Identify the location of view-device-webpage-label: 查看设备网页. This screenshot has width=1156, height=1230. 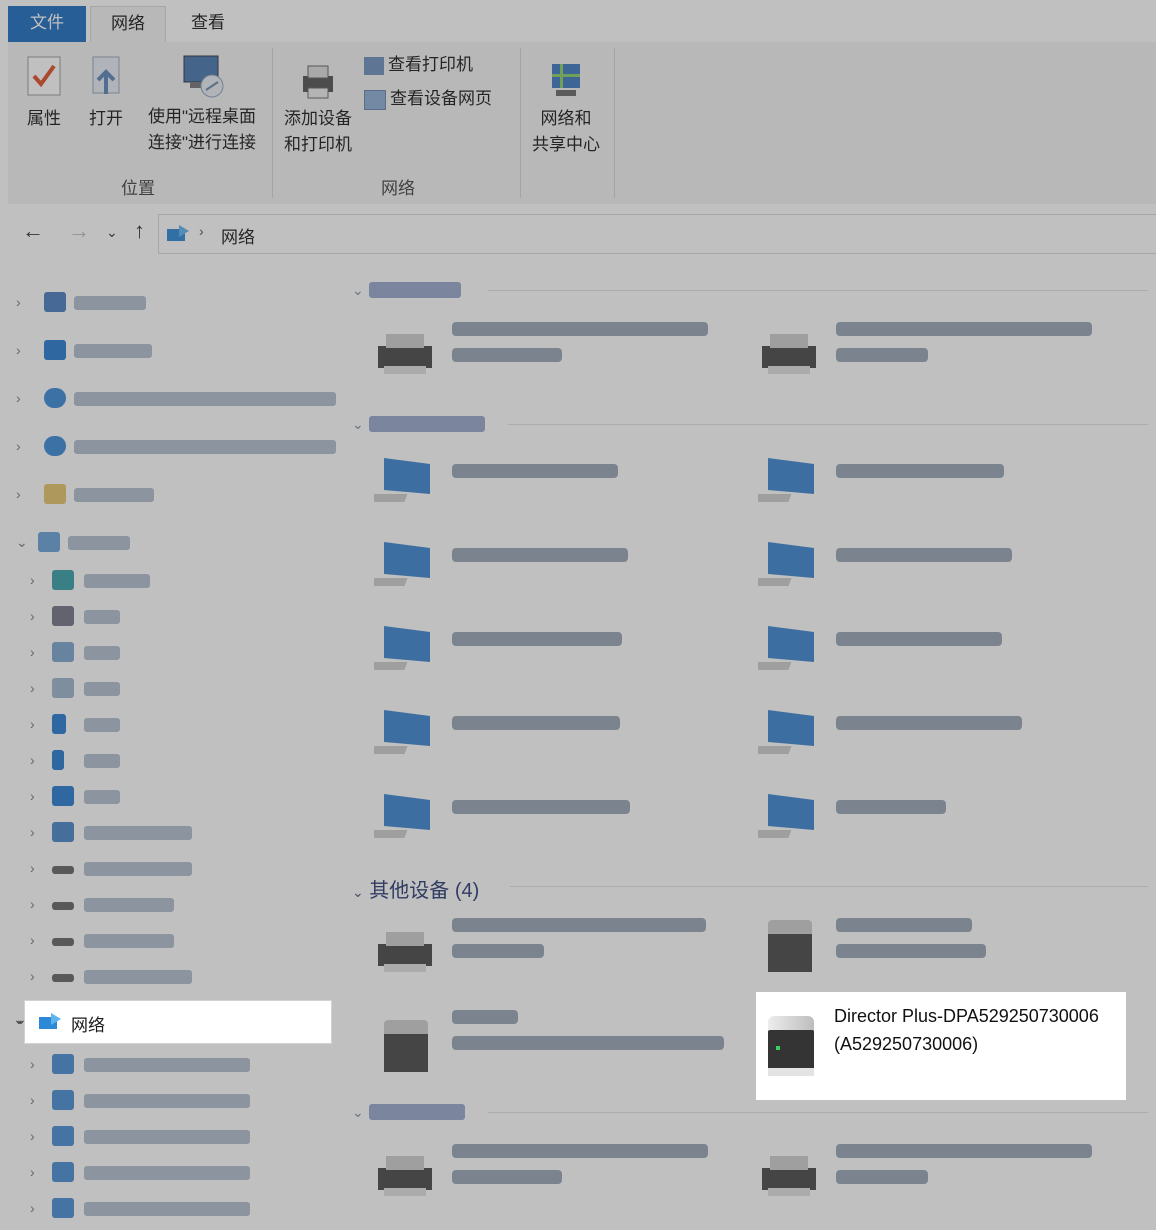
(441, 98).